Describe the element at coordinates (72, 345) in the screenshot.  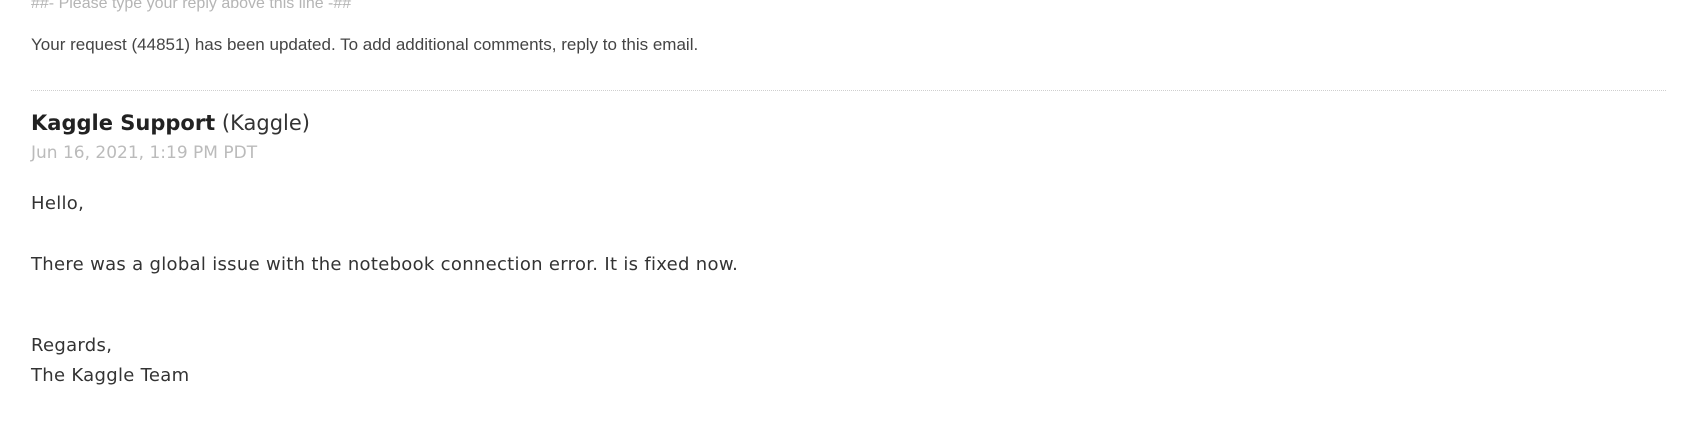
I see `comment-closing: Regards,` at that location.